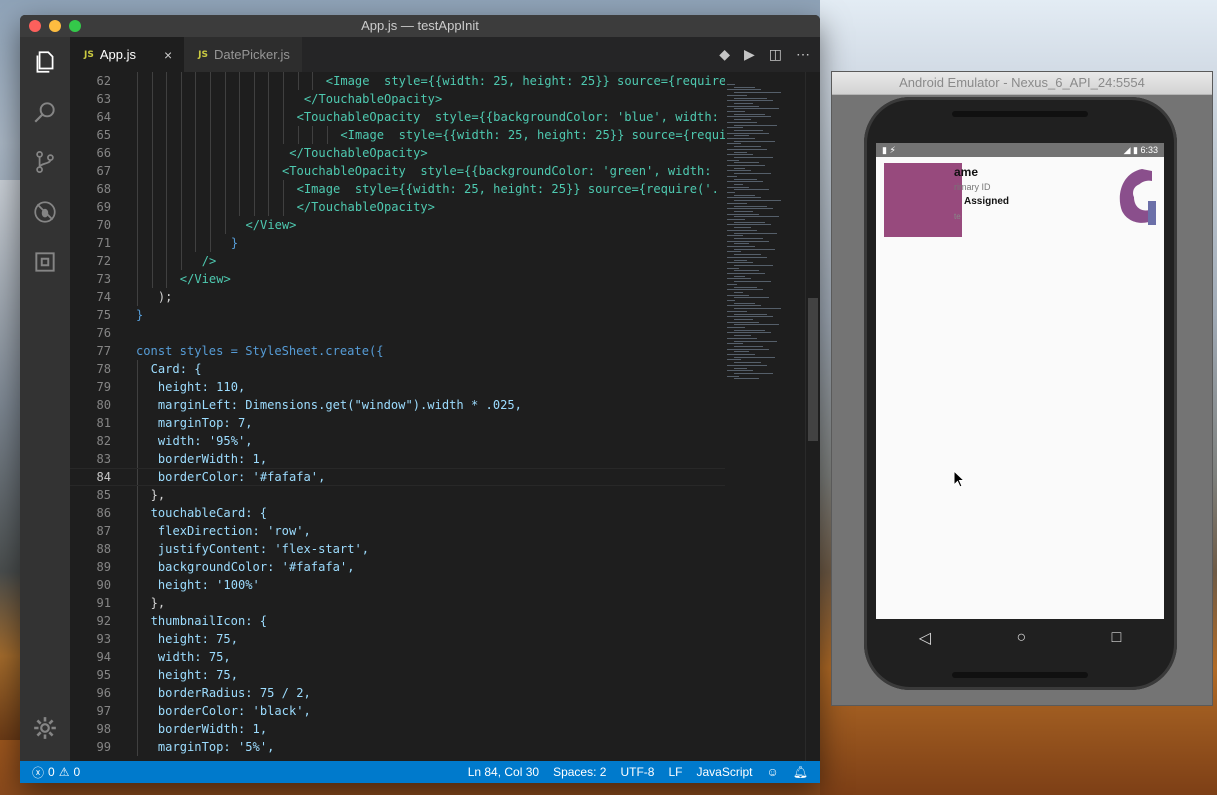  What do you see at coordinates (168, 55) in the screenshot?
I see `close-tab-icon: ×` at bounding box center [168, 55].